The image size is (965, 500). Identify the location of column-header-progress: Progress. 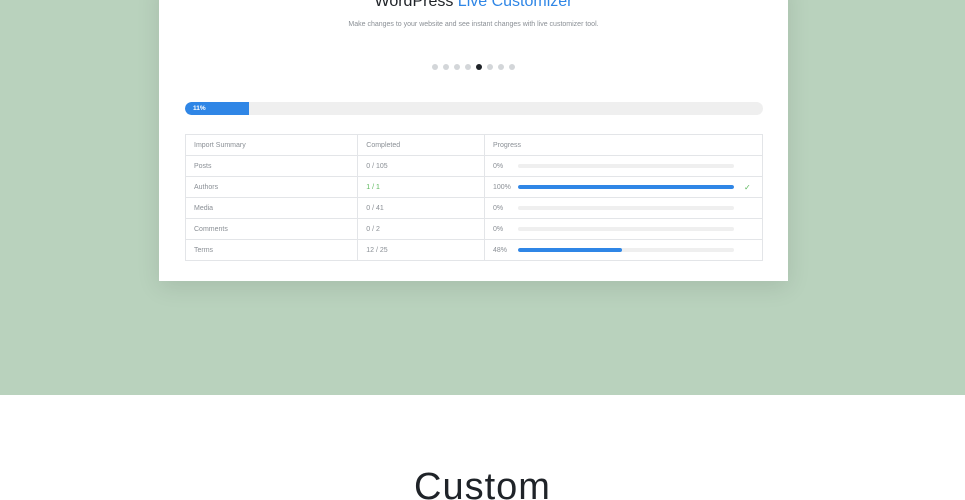
(623, 145).